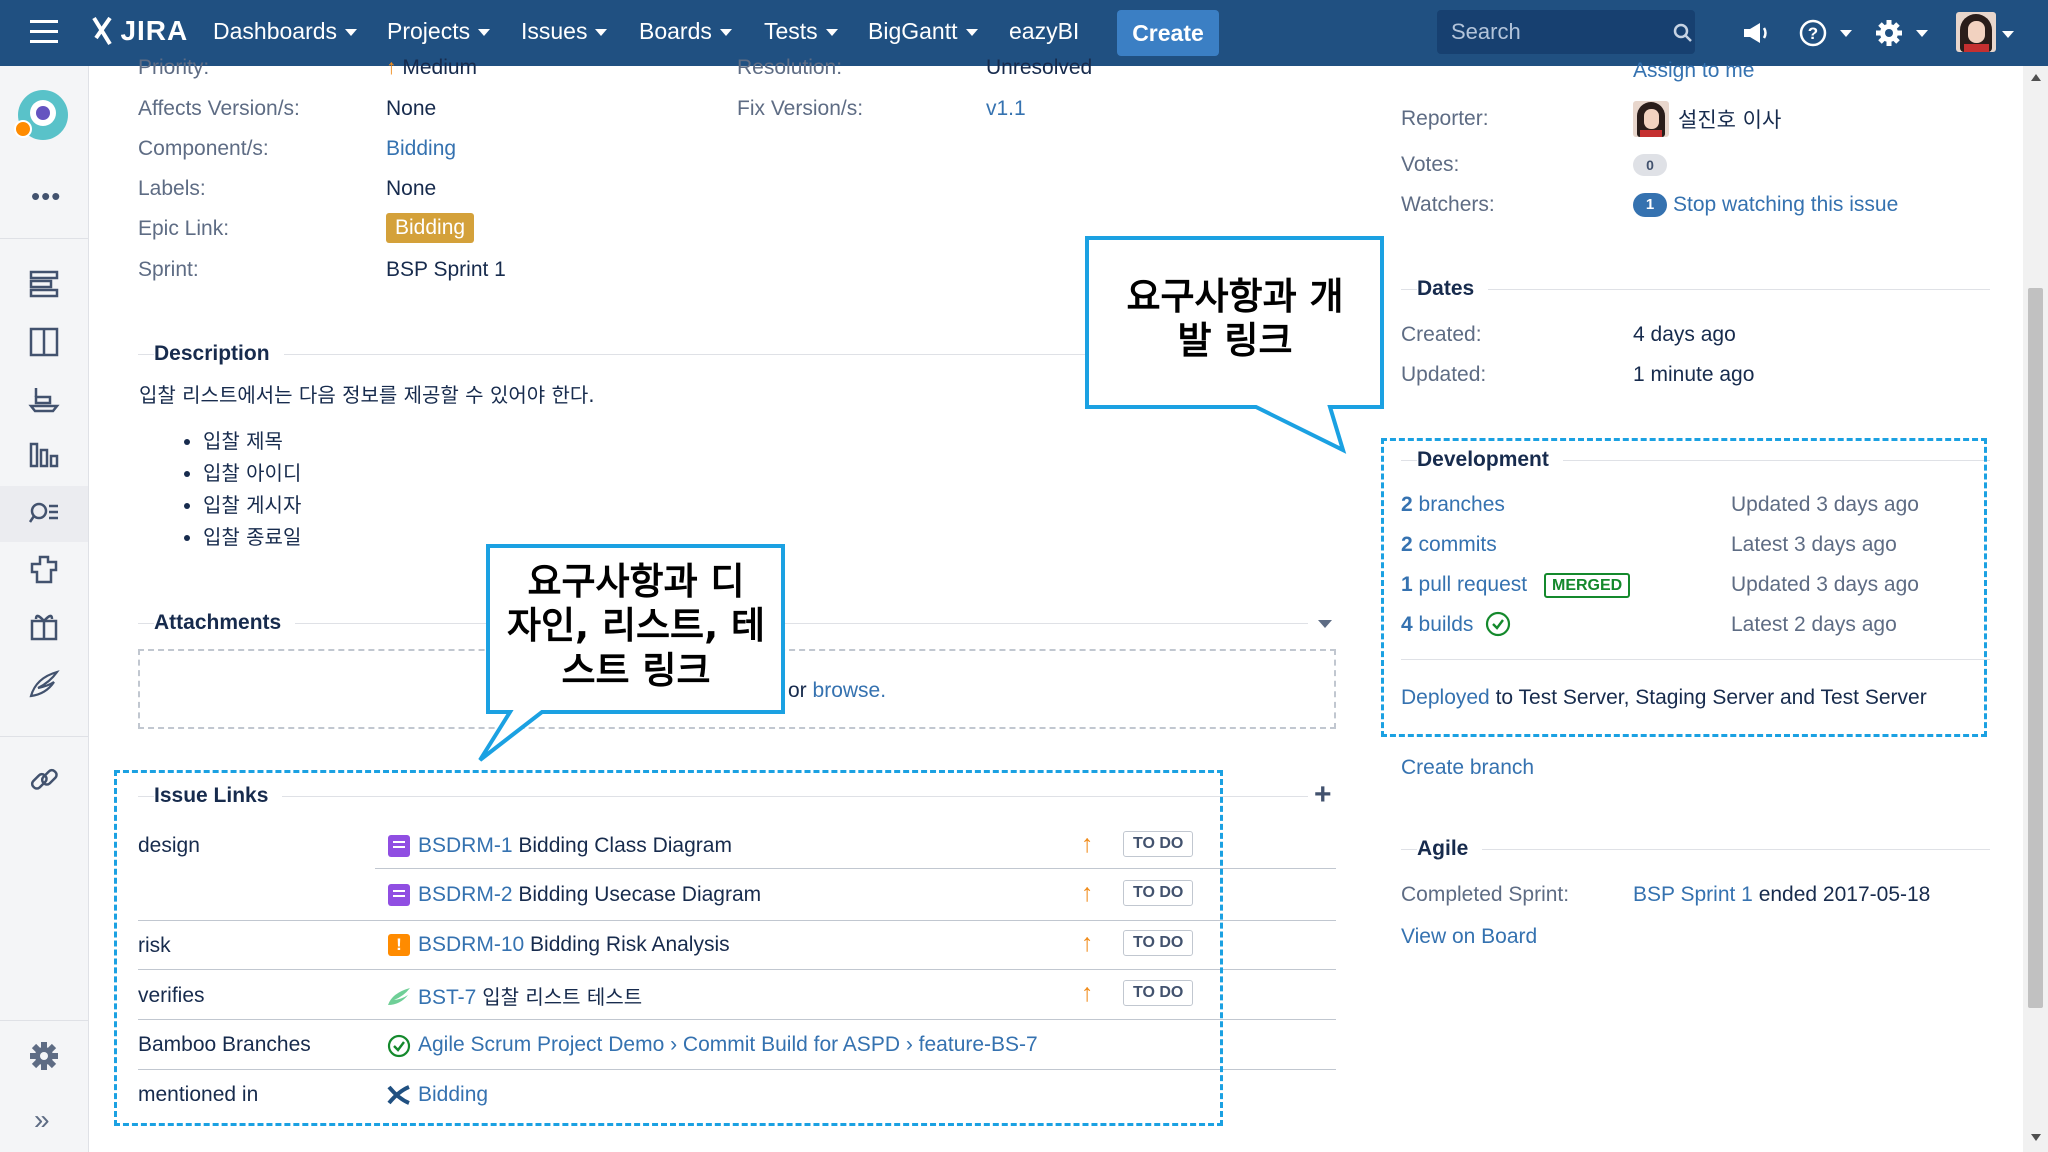 The width and height of the screenshot is (2048, 1152). Describe the element at coordinates (44, 684) in the screenshot. I see `test-wing-icon` at that location.